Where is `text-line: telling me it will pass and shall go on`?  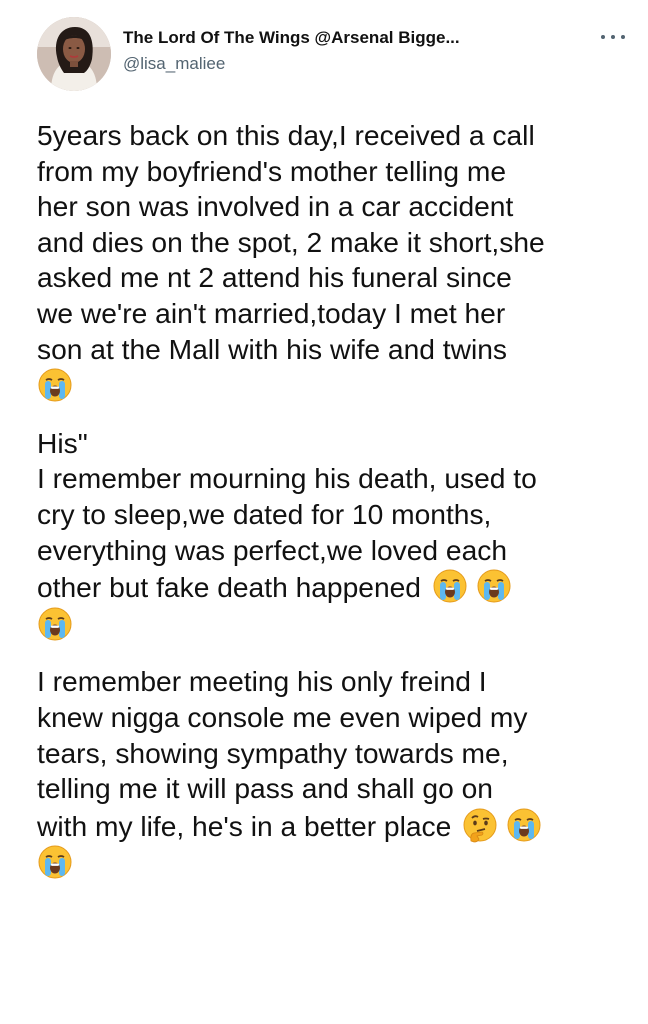
text-line: telling me it will pass and shall go on is located at coordinates (265, 788).